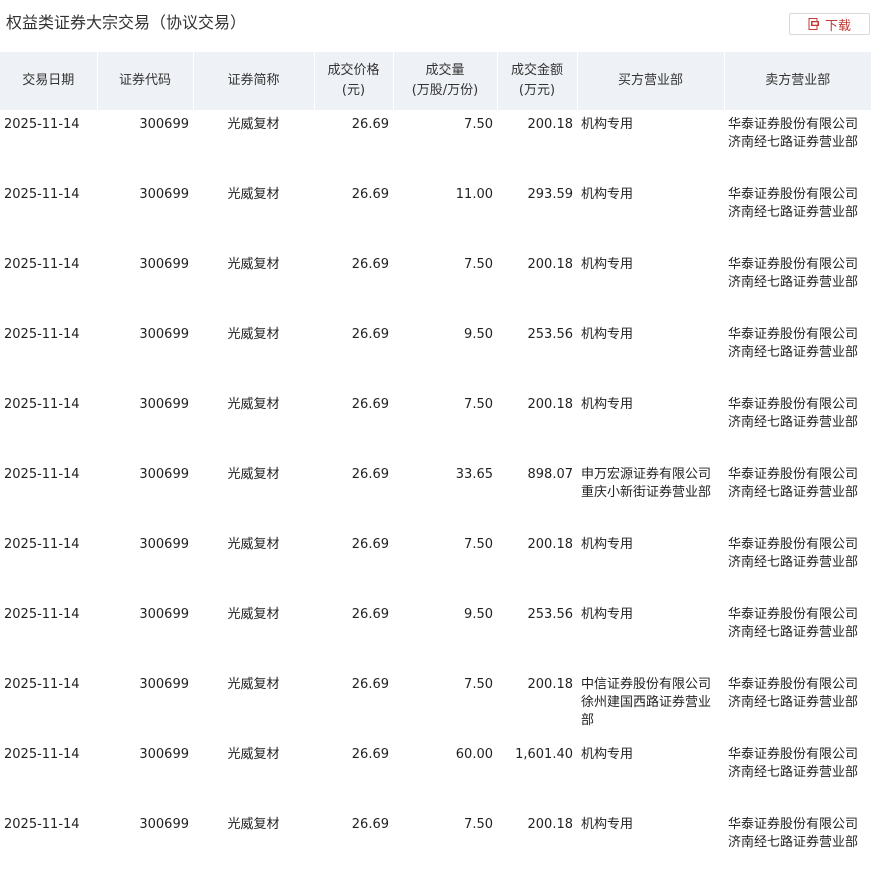  I want to click on download-button: 下载, so click(829, 24).